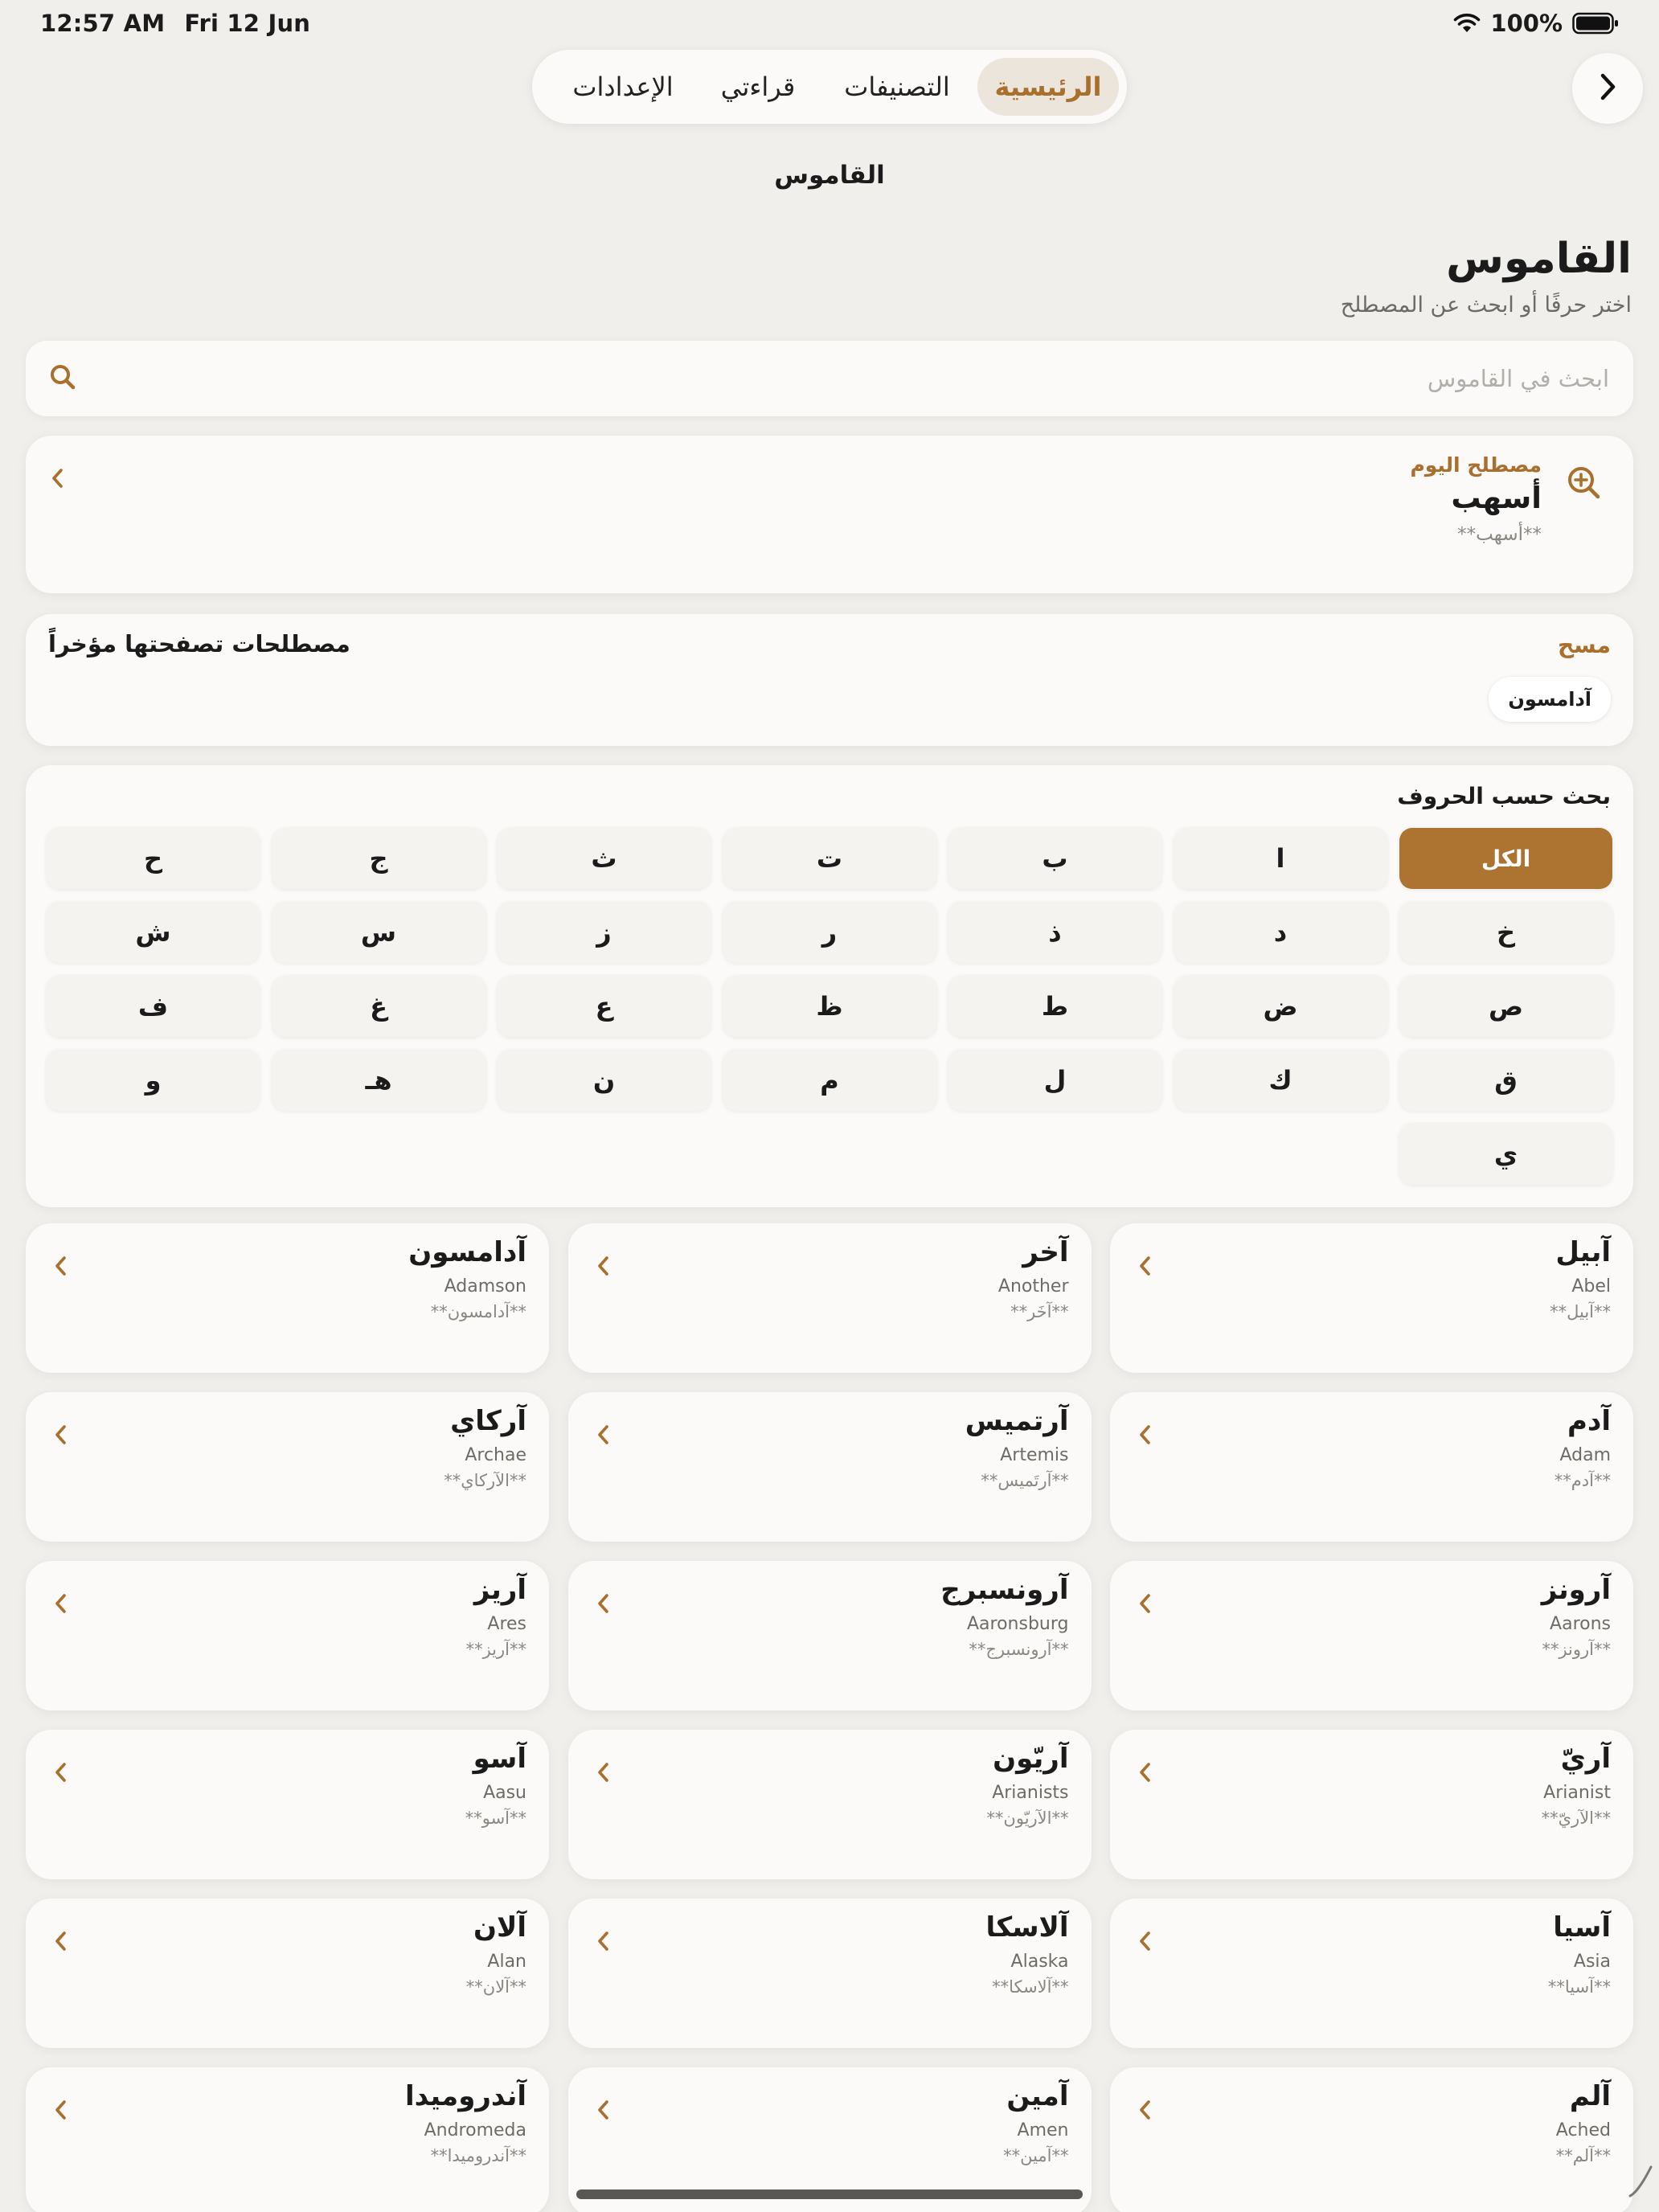 The image size is (1659, 2212). I want to click on status-time-date: 12:57 AM Fri 12 Jun, so click(175, 23).